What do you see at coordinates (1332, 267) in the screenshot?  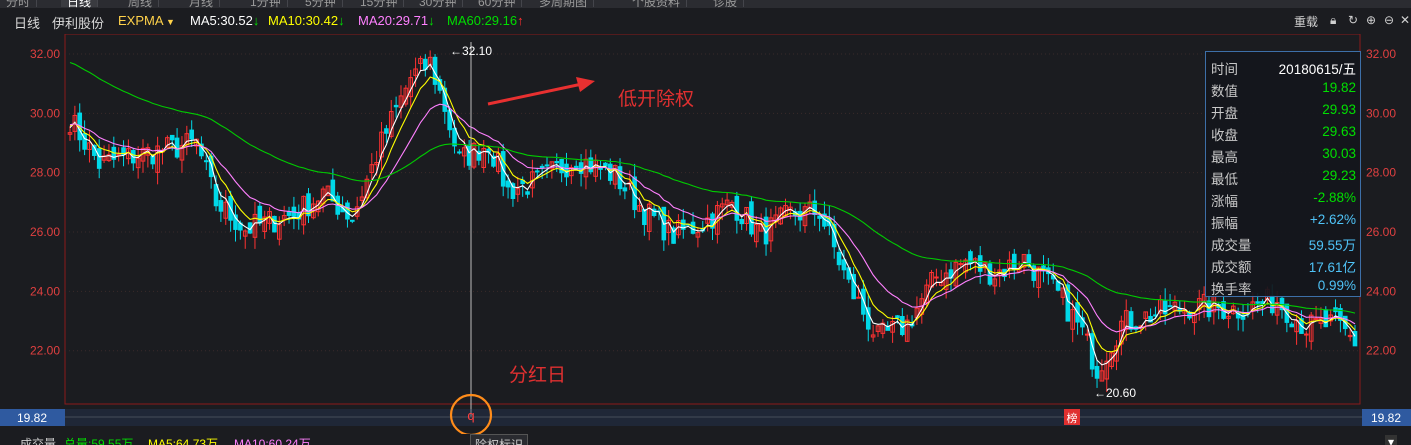 I see `info-value: 17.61亿` at bounding box center [1332, 267].